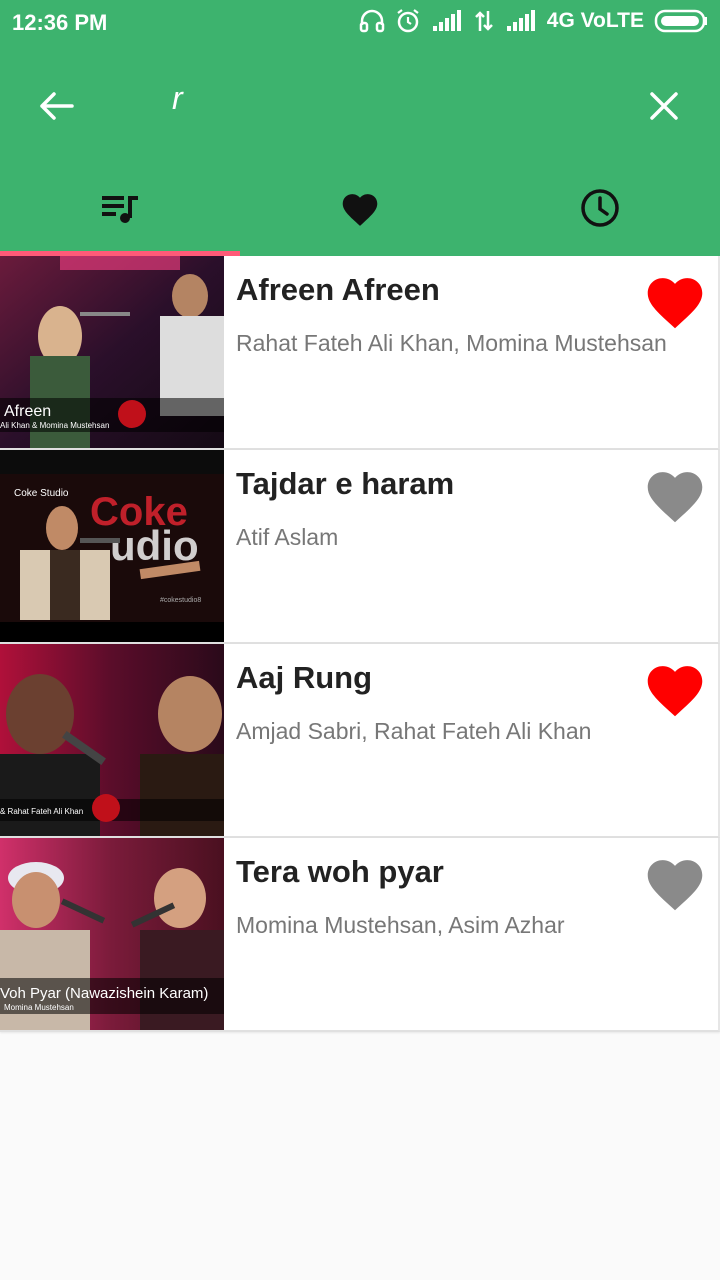  What do you see at coordinates (54, 425) in the screenshot?
I see `thumb-subcaption: Ali Khan & Momina Mustehsan` at bounding box center [54, 425].